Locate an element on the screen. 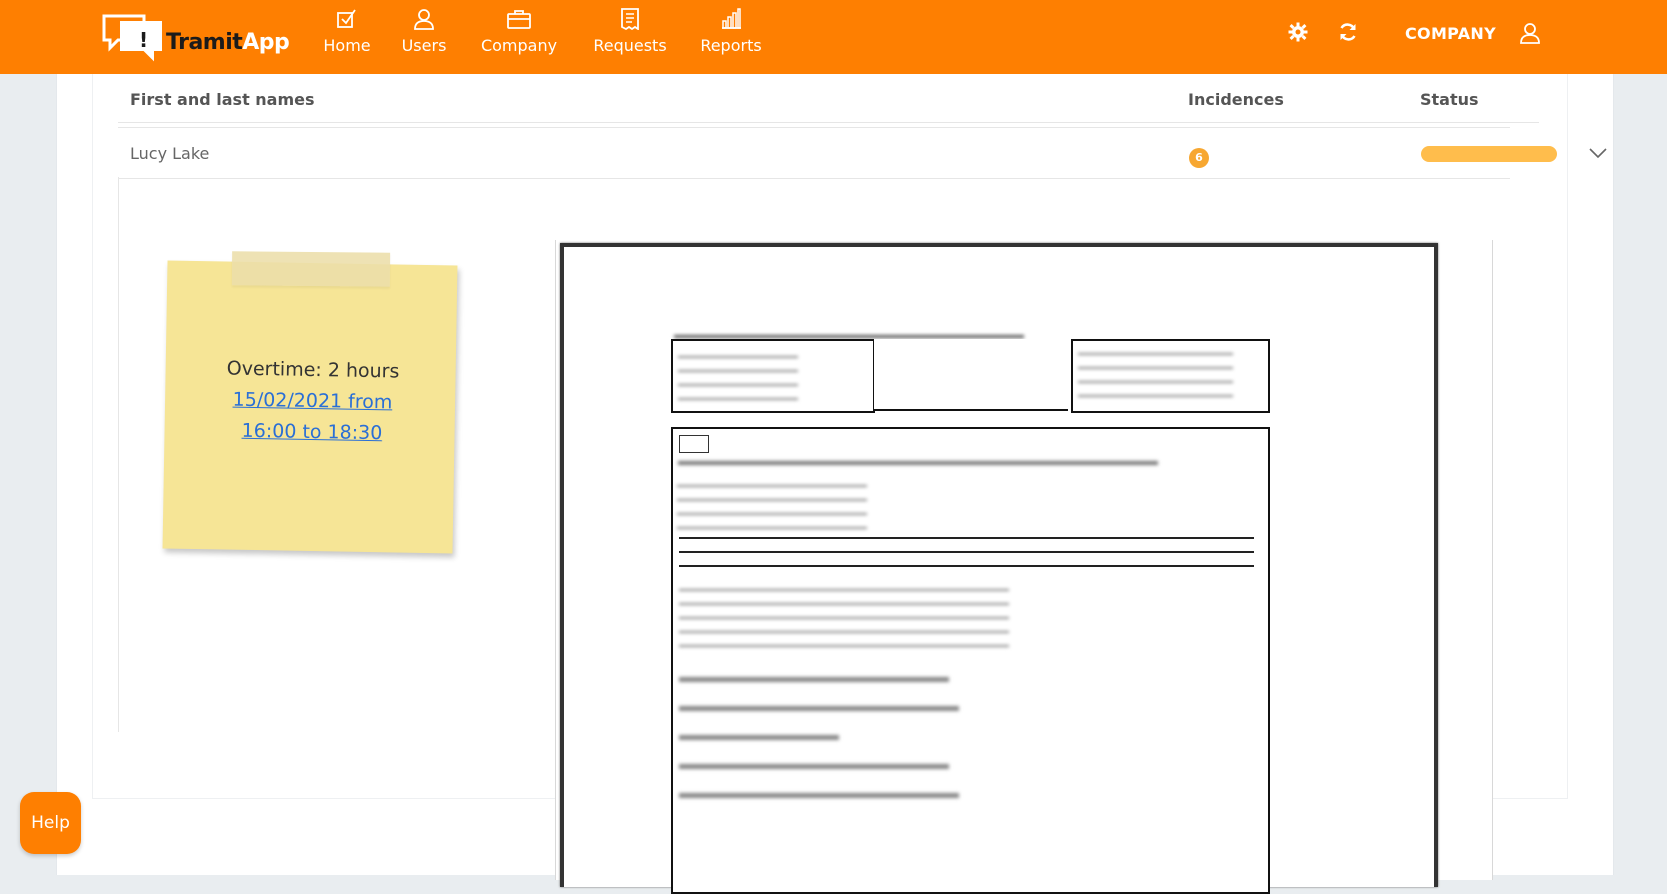  checkbox-icon is located at coordinates (347, 21).